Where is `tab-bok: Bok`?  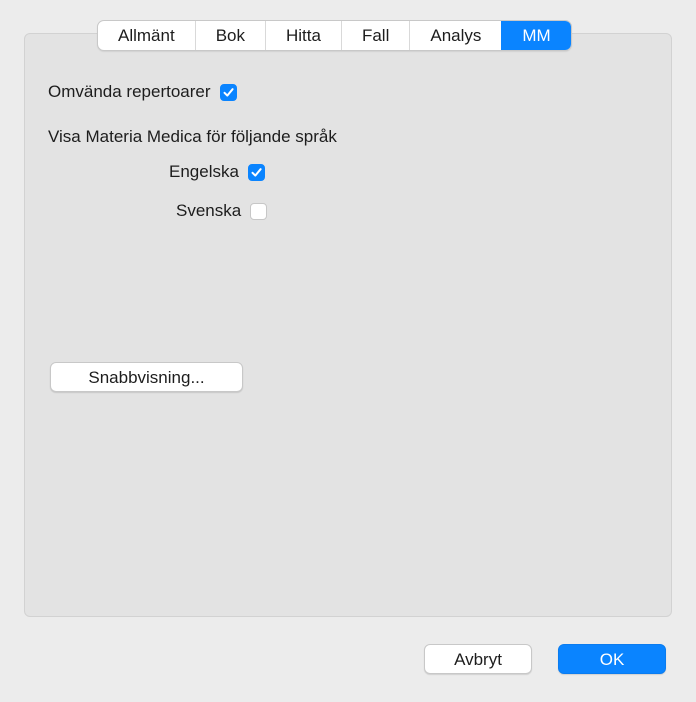 tab-bok: Bok is located at coordinates (229, 35).